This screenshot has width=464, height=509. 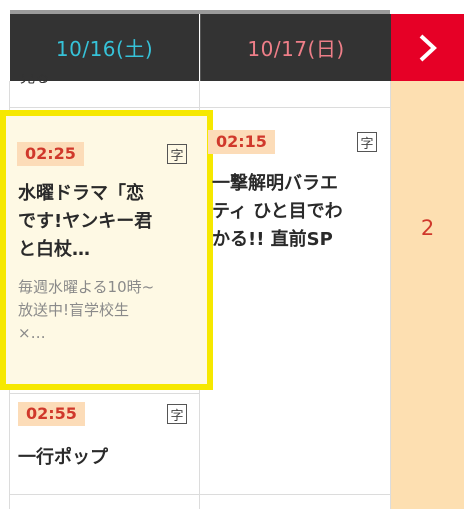 I want to click on chevron-right-icon, so click(x=428, y=48).